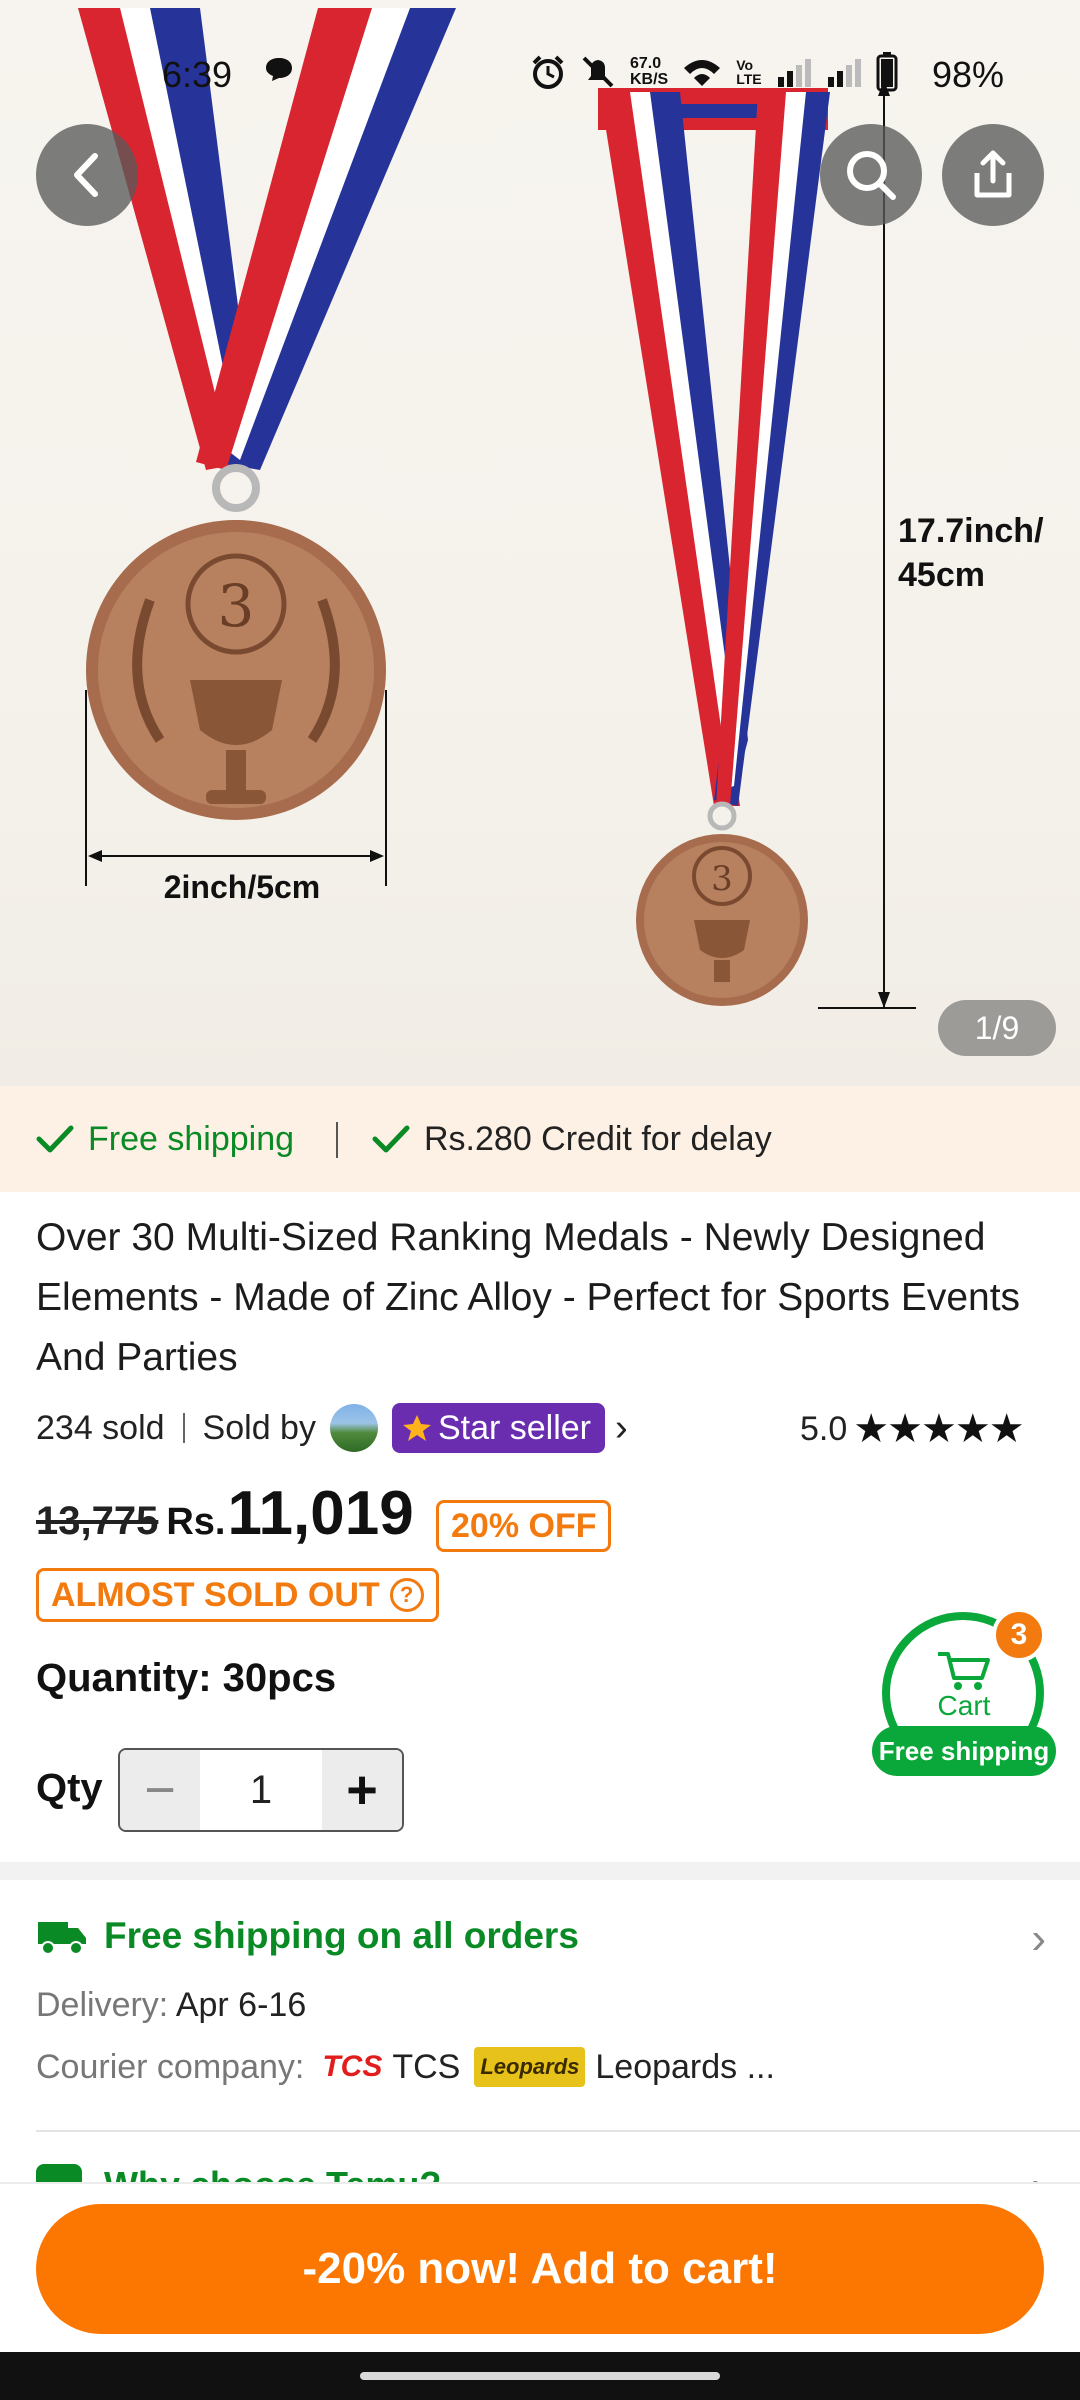  What do you see at coordinates (160, 1790) in the screenshot?
I see `decrease-quantity-button: −` at bounding box center [160, 1790].